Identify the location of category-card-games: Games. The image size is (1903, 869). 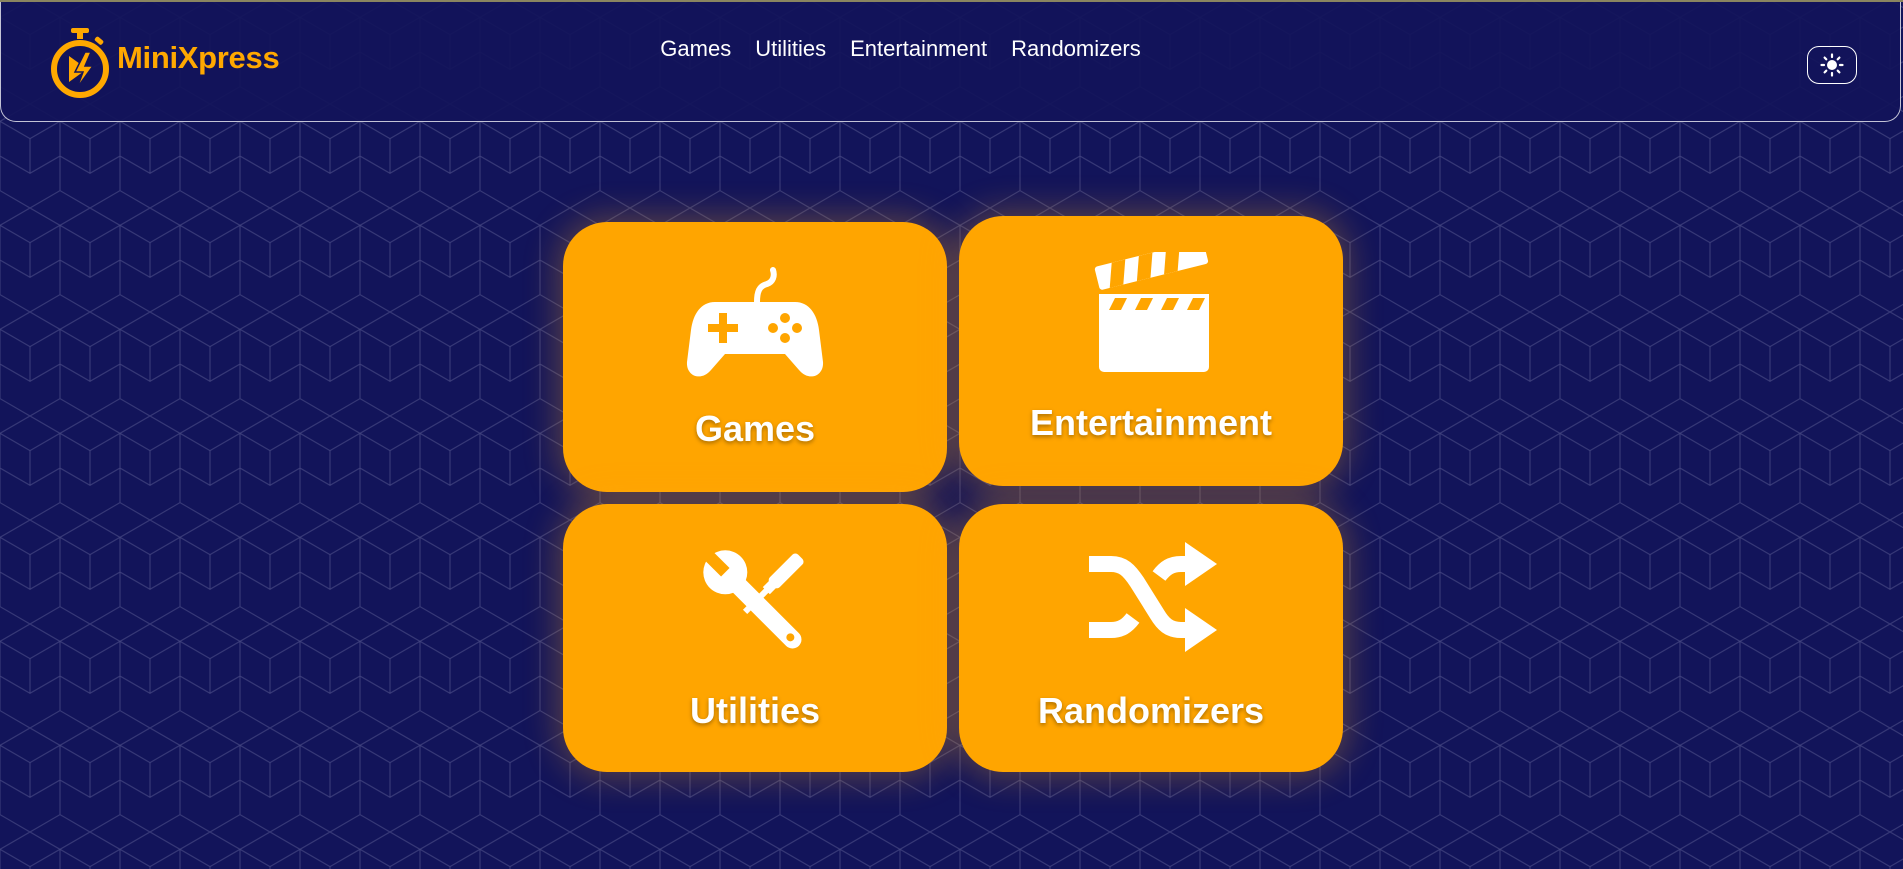
(755, 357).